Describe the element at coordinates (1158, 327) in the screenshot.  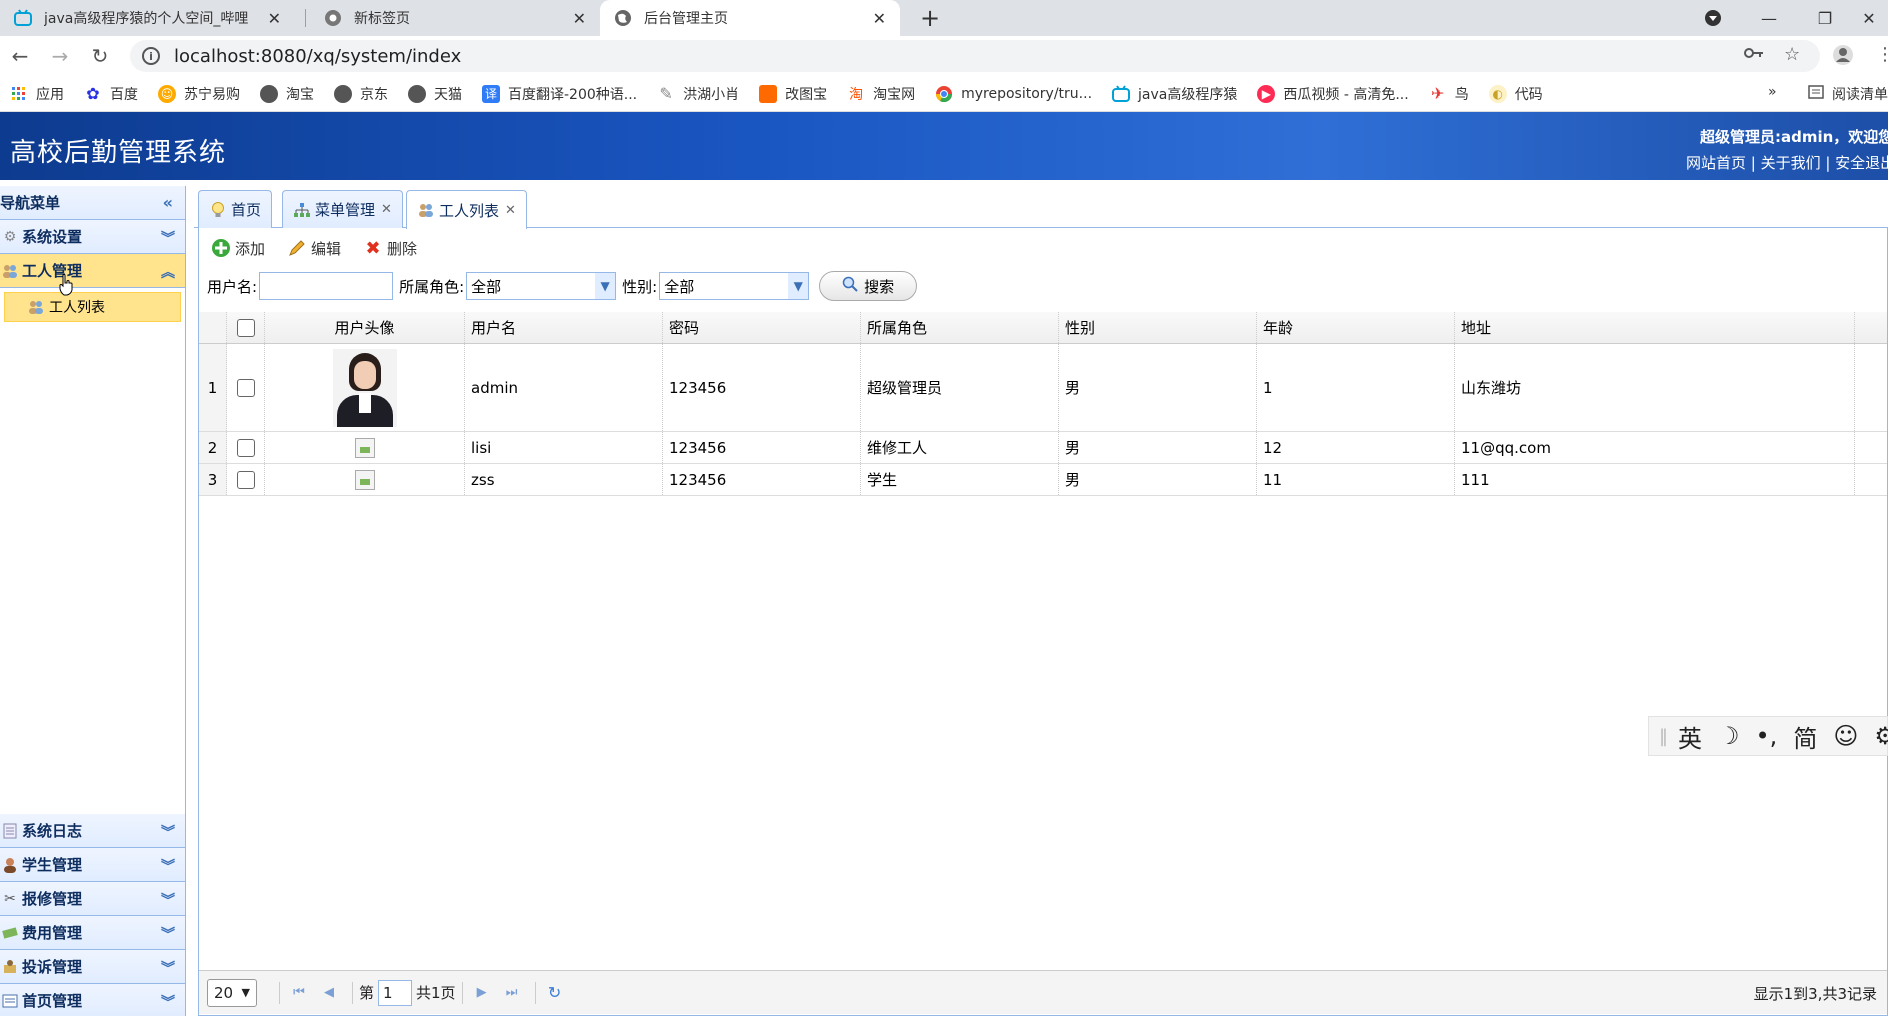
I see `column-header-gender: 性别` at that location.